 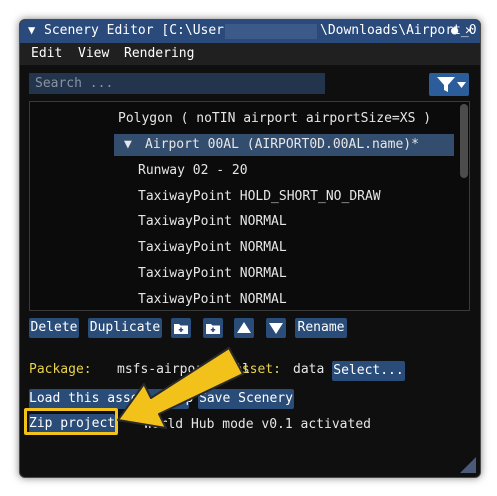 I want to click on callout-arrow, so click(x=180, y=388).